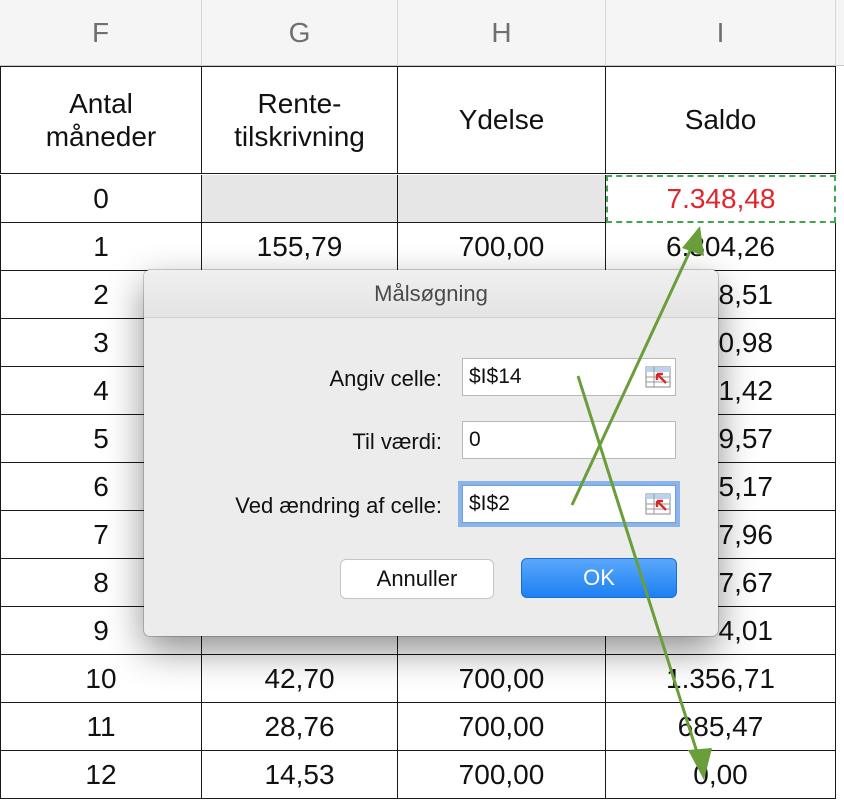 Image resolution: width=844 pixels, height=805 pixels. Describe the element at coordinates (721, 199) in the screenshot. I see `cell-row0-balance: 7.348,48` at that location.